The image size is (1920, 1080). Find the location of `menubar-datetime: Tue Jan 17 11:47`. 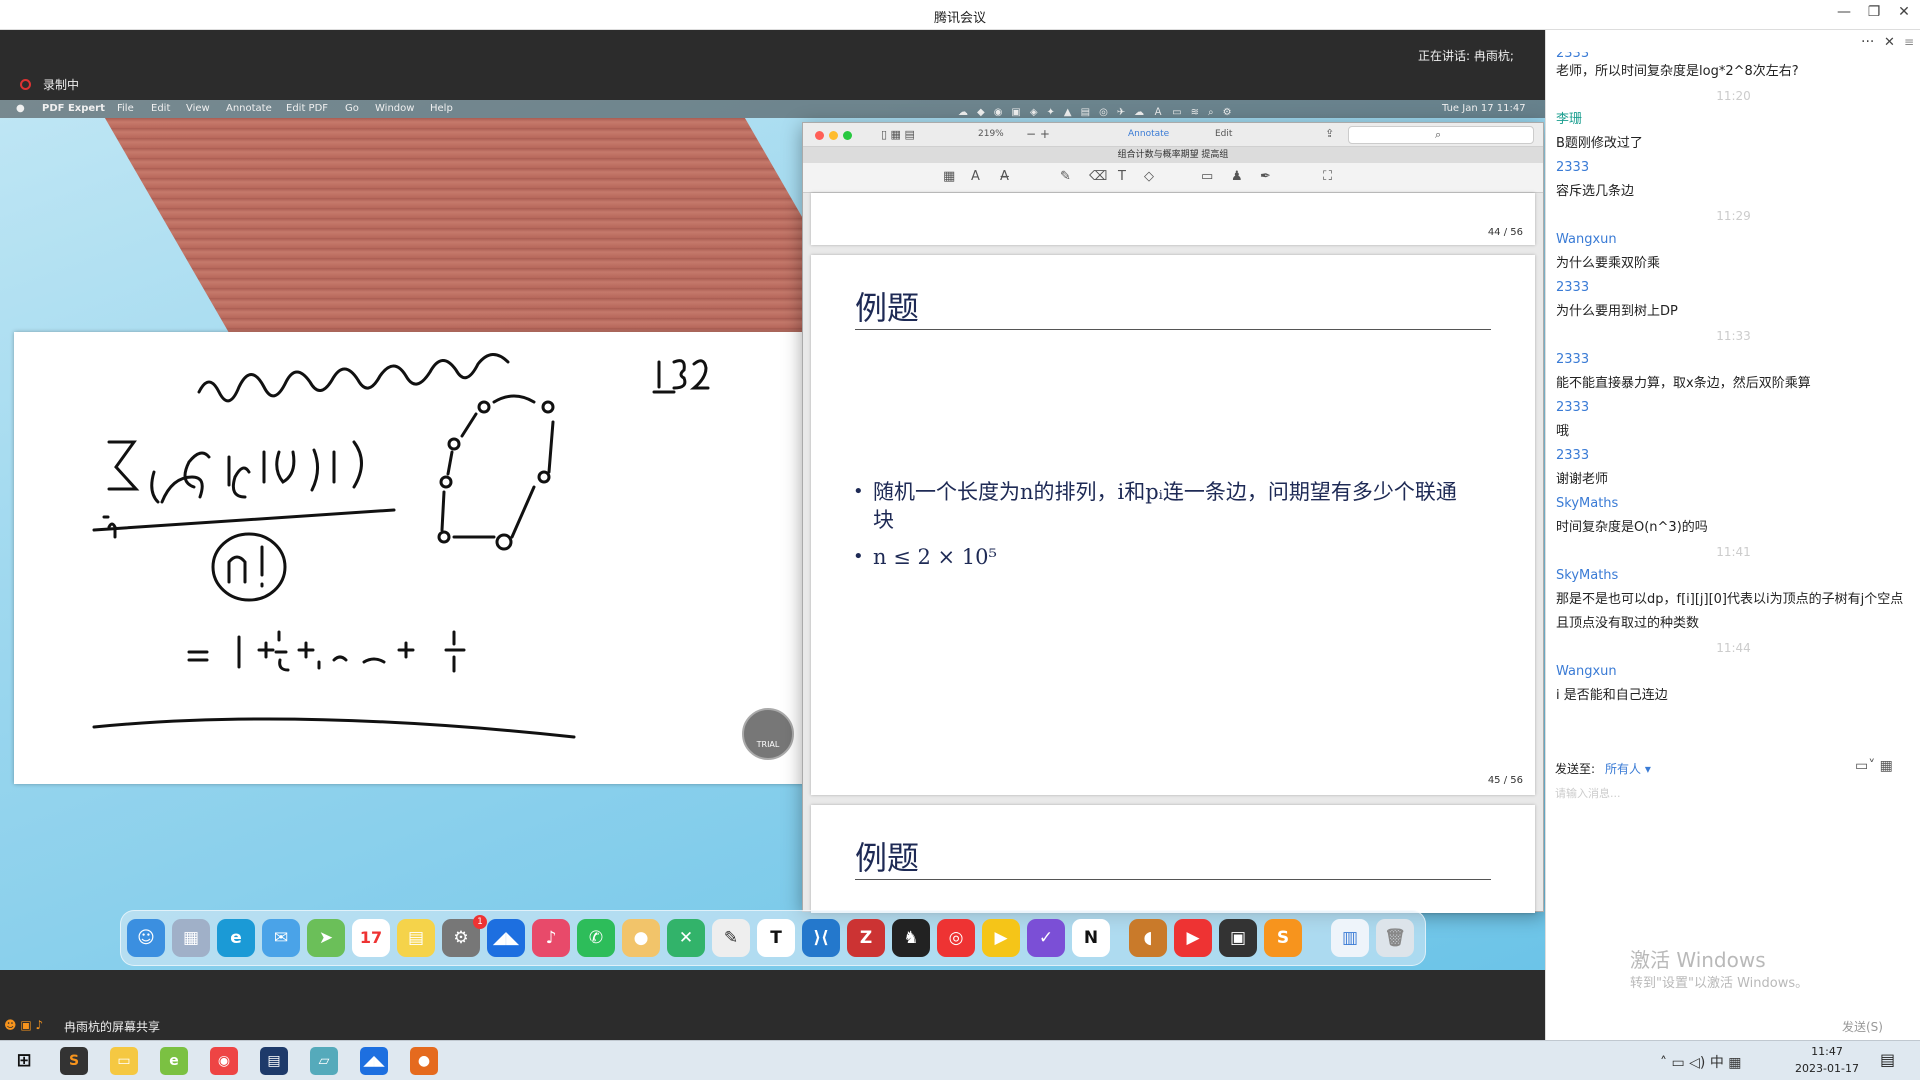

menubar-datetime: Tue Jan 17 11:47 is located at coordinates (1484, 108).